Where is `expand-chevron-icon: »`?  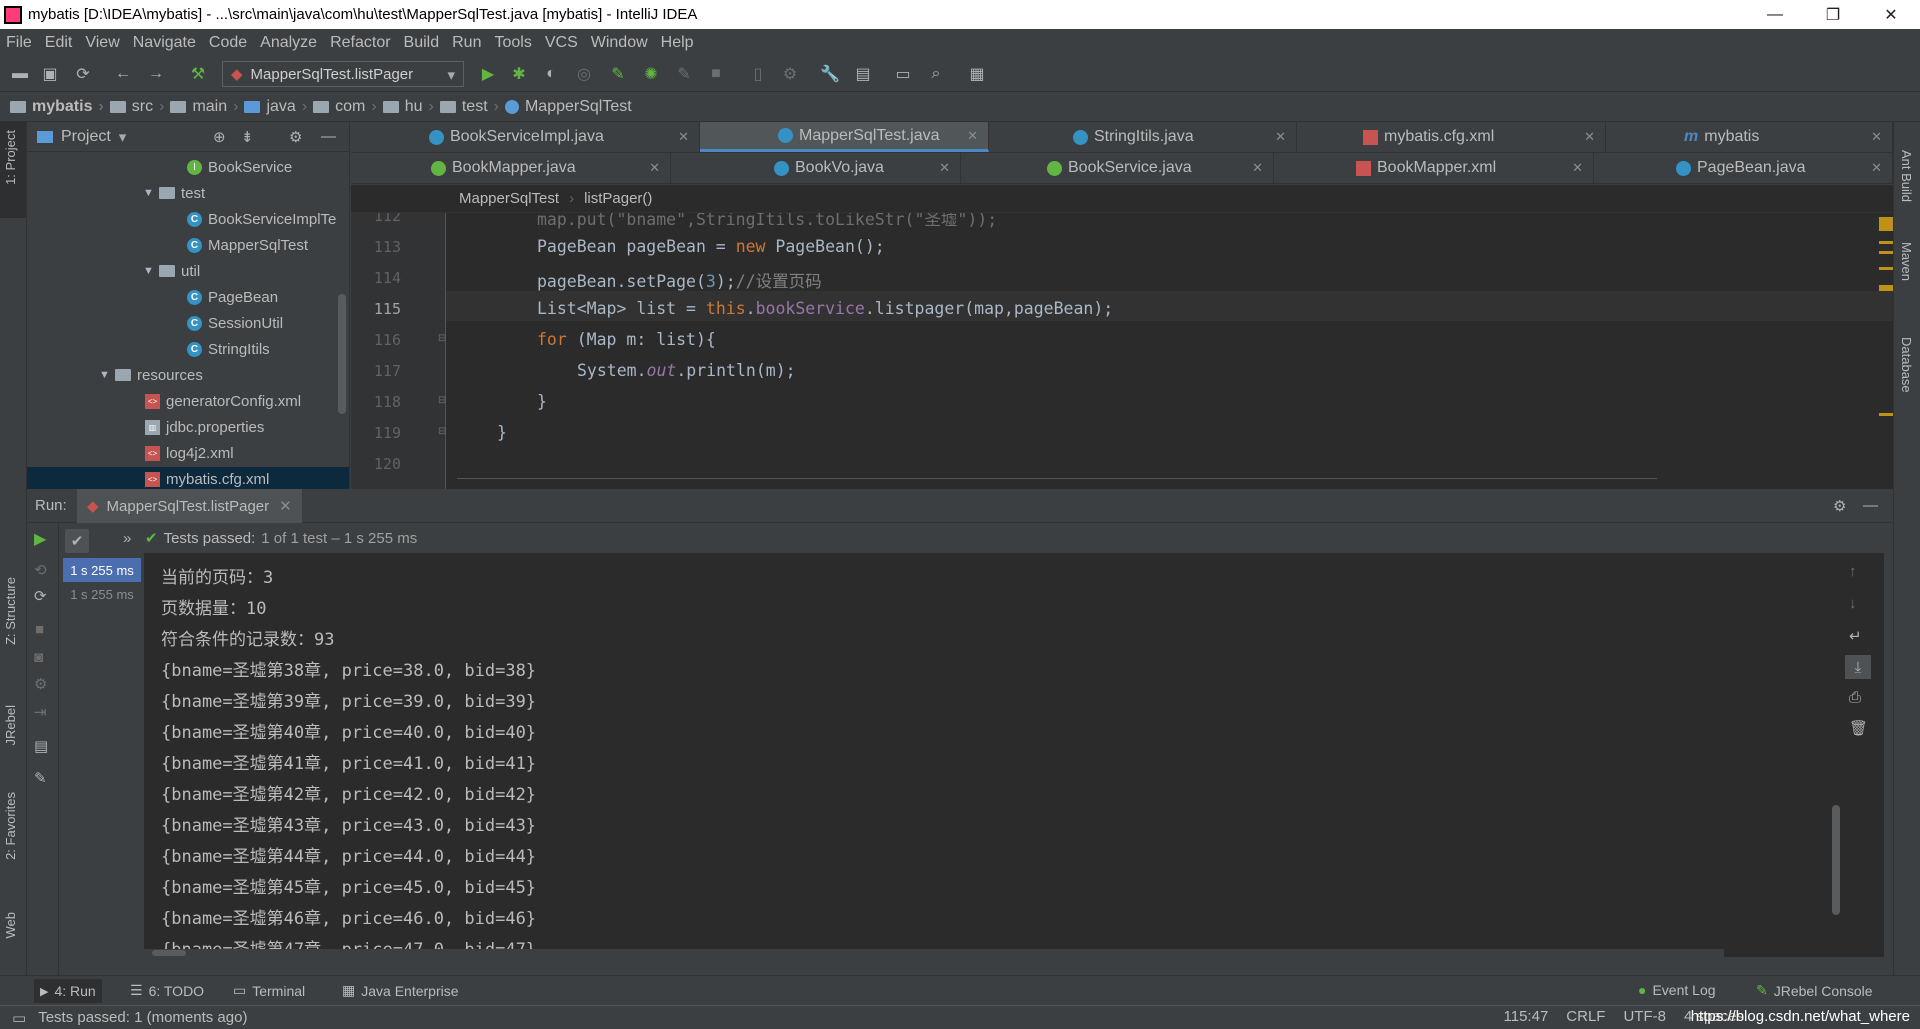
expand-chevron-icon: » is located at coordinates (127, 538).